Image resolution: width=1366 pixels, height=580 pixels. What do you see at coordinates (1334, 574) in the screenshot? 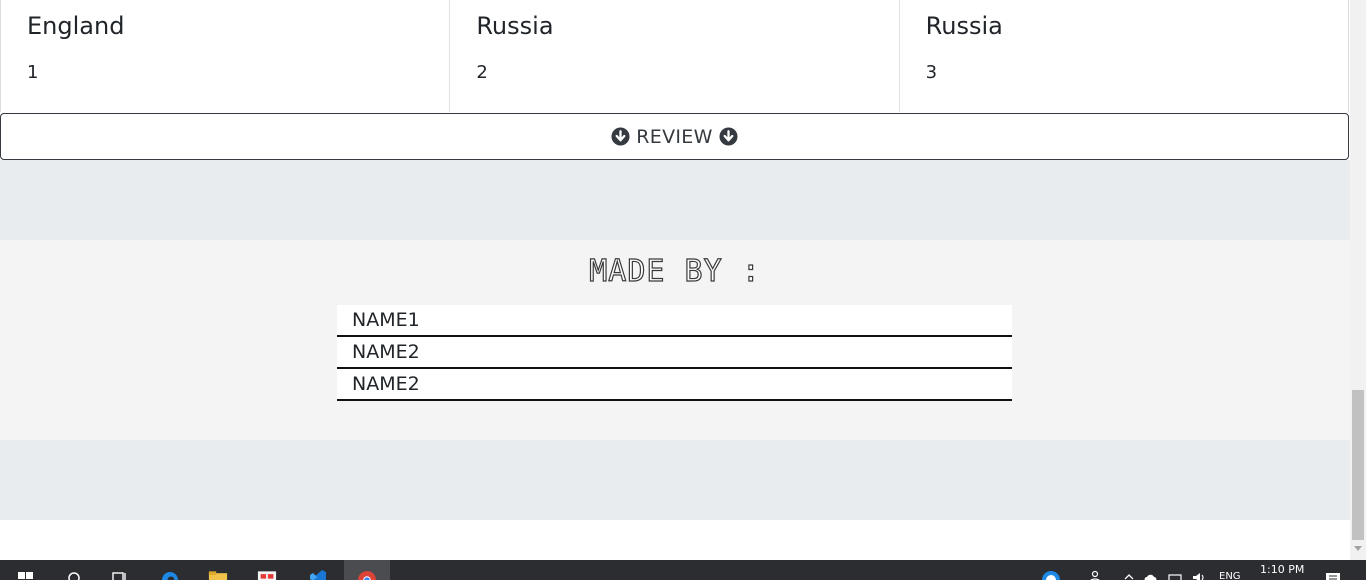
I see `notifications-icon` at bounding box center [1334, 574].